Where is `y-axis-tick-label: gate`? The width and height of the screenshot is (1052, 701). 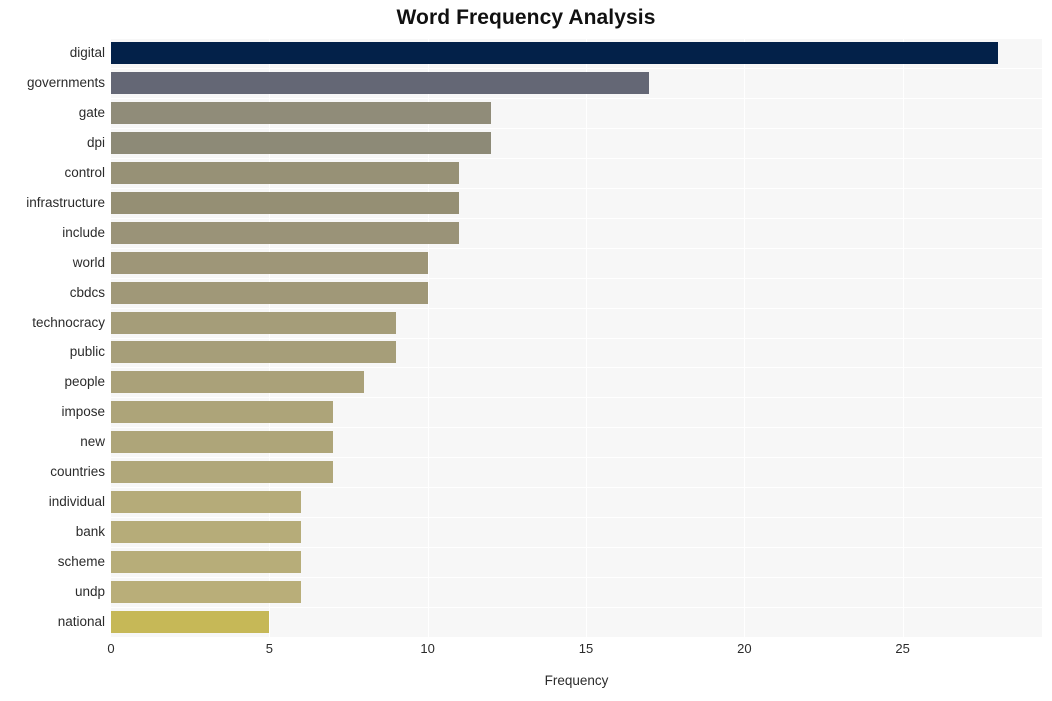
y-axis-tick-label: gate is located at coordinates (91, 112).